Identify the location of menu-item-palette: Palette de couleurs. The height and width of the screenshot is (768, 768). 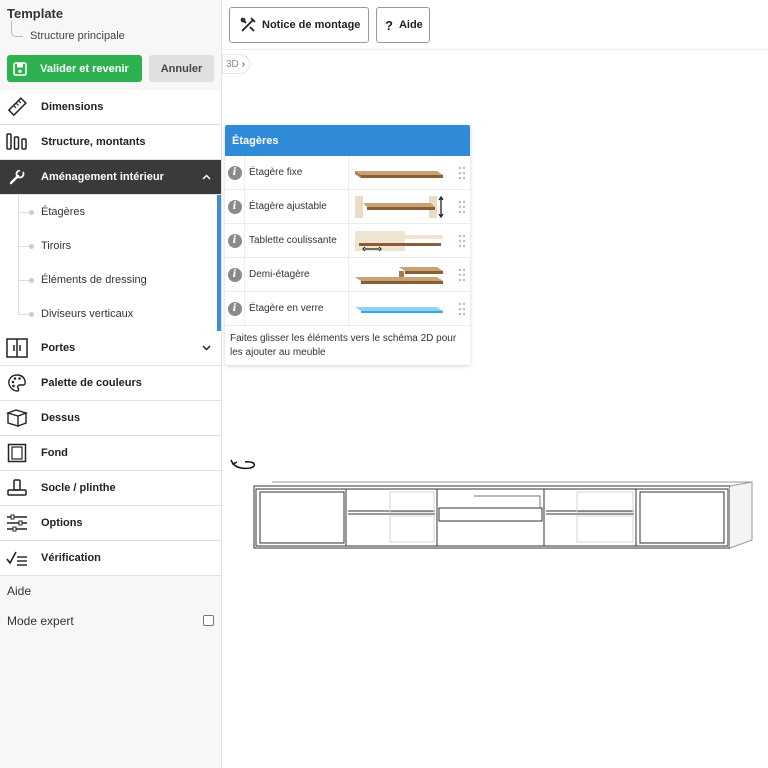
(110, 383).